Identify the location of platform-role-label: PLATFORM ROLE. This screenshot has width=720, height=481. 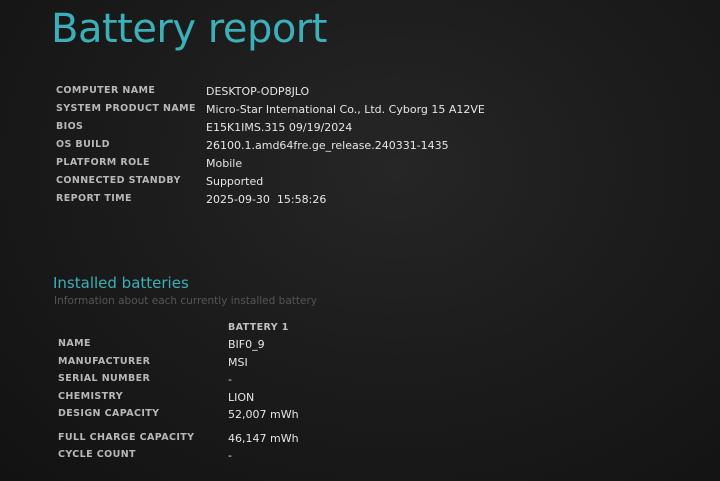
(103, 162).